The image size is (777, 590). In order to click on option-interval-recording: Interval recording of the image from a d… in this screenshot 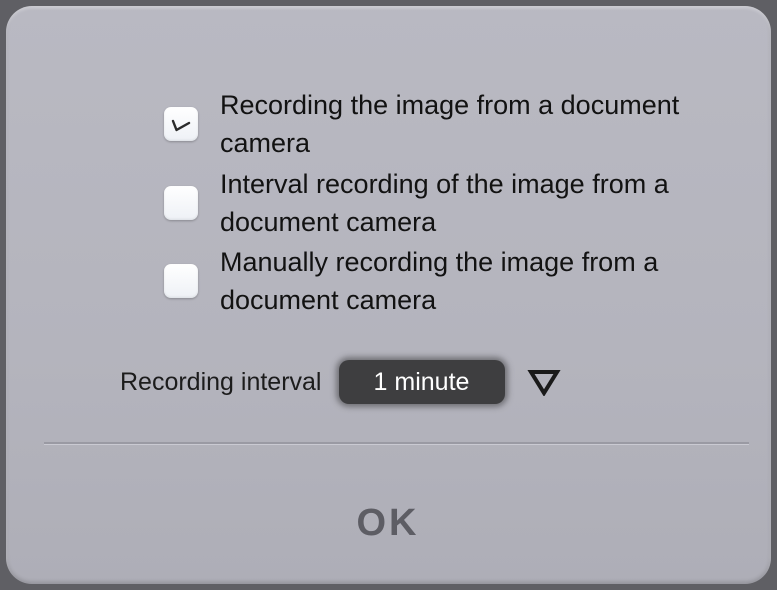, I will do `click(462, 203)`.